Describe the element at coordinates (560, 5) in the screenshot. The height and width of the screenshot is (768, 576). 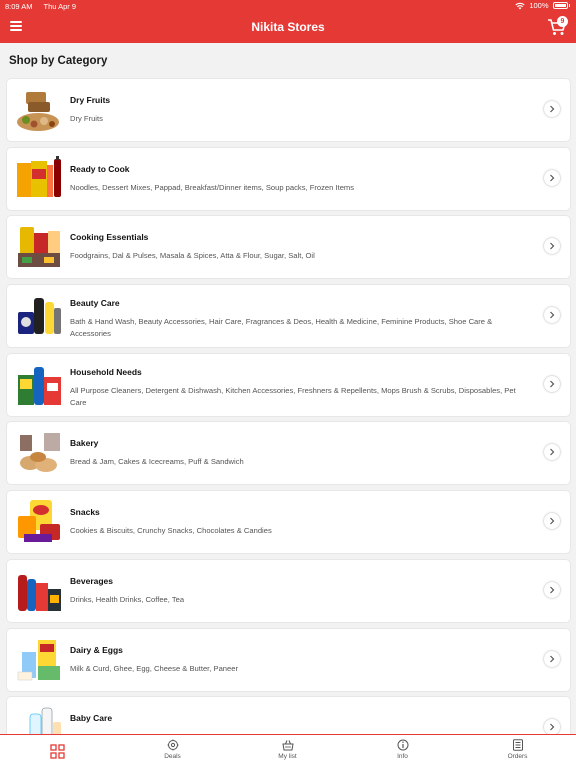
I see `battery-icon` at that location.